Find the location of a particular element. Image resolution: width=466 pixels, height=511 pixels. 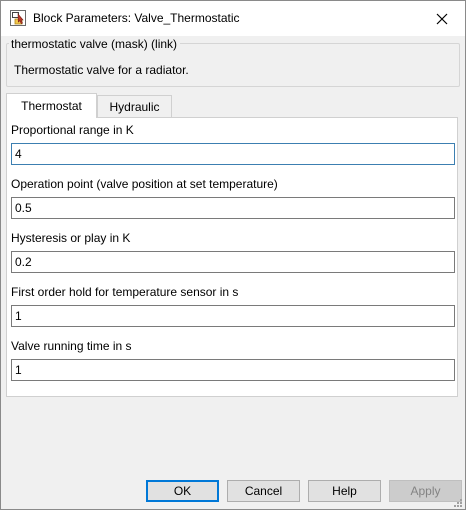

tab-hydraulic: Hydraulic is located at coordinates (134, 106).